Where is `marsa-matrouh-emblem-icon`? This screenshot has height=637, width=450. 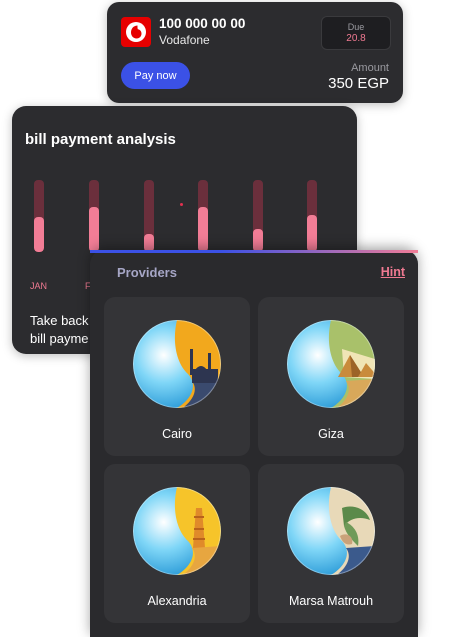 marsa-matrouh-emblem-icon is located at coordinates (331, 531).